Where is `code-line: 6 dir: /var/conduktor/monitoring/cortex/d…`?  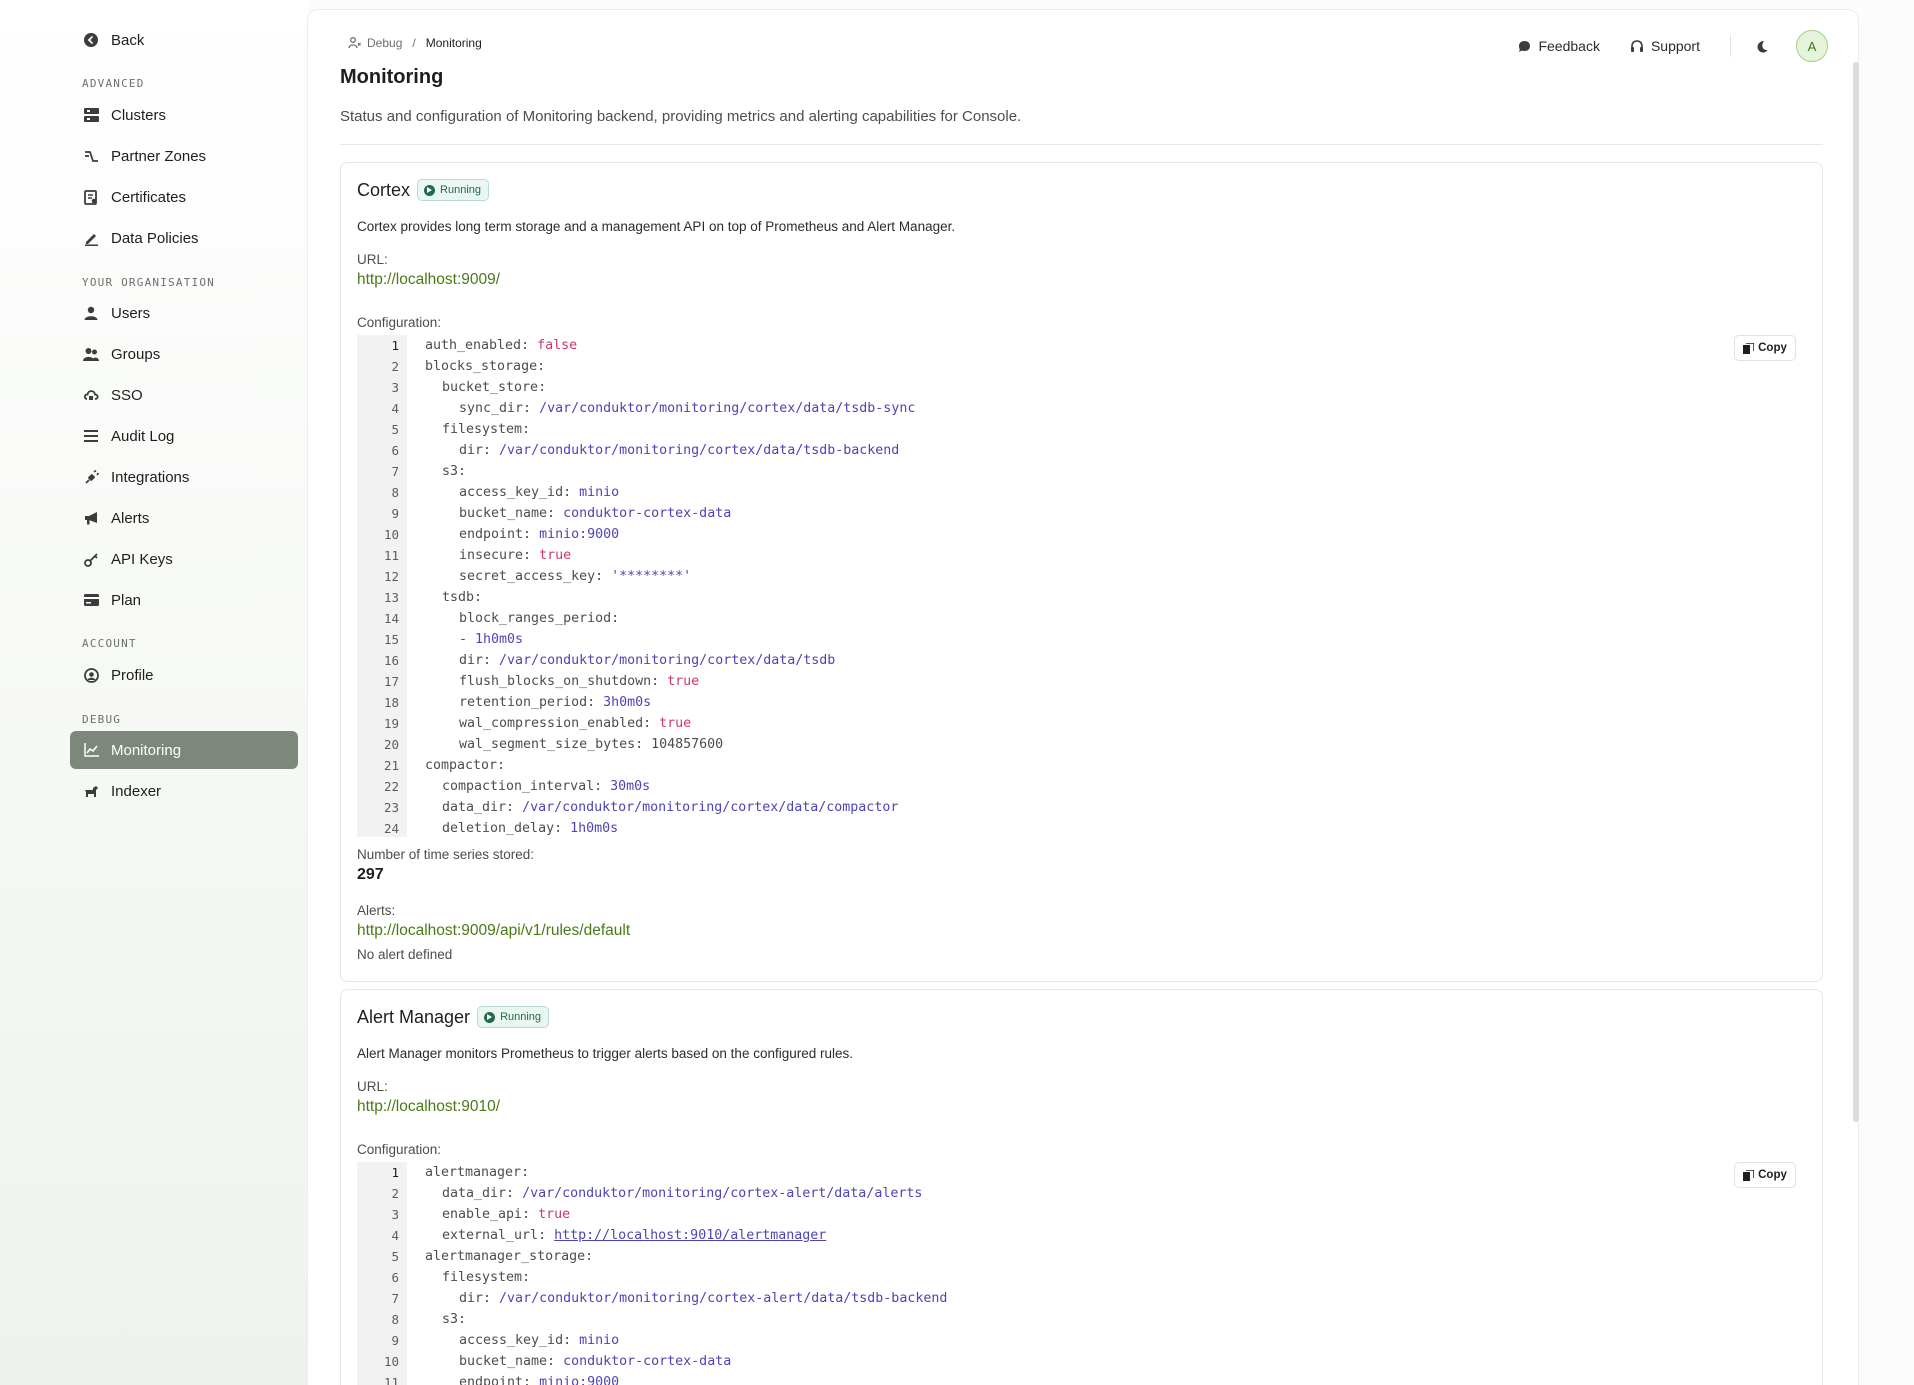 code-line: 6 dir: /var/conduktor/monitoring/cortex/d… is located at coordinates (1082, 450).